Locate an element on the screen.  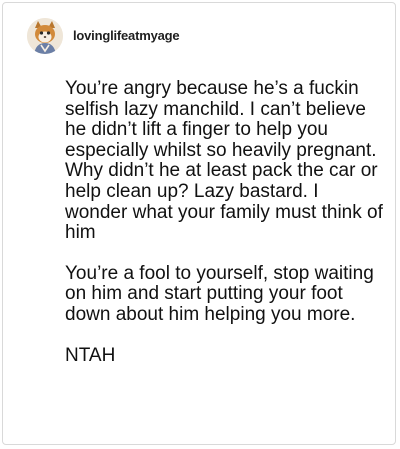
cartoon-character-avatar-icon is located at coordinates (45, 36).